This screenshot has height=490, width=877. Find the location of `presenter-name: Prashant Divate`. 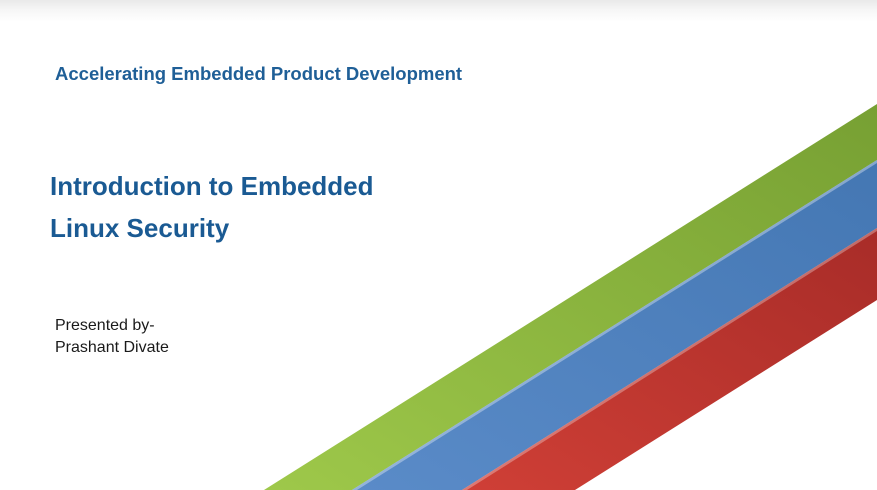

presenter-name: Prashant Divate is located at coordinates (112, 347).